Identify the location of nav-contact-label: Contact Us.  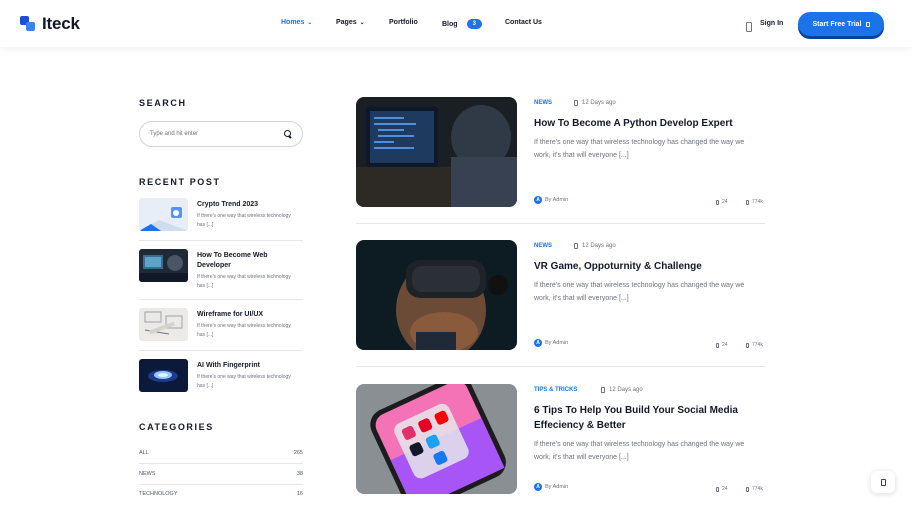
(523, 22).